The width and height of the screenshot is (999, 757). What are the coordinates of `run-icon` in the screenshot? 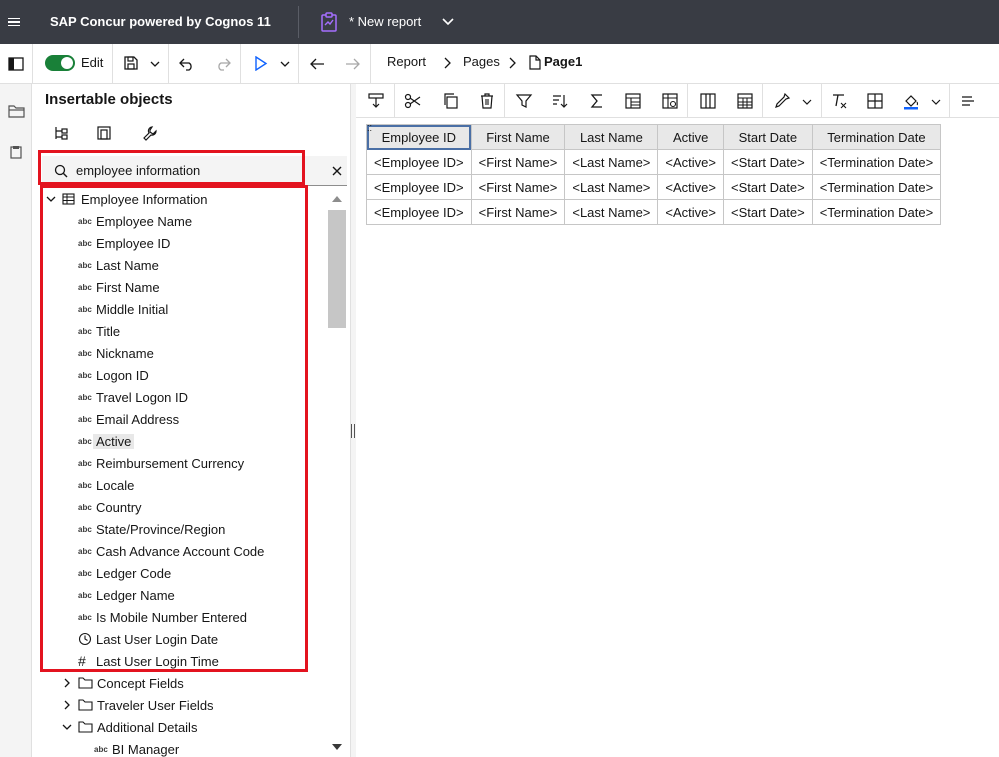 It's located at (261, 63).